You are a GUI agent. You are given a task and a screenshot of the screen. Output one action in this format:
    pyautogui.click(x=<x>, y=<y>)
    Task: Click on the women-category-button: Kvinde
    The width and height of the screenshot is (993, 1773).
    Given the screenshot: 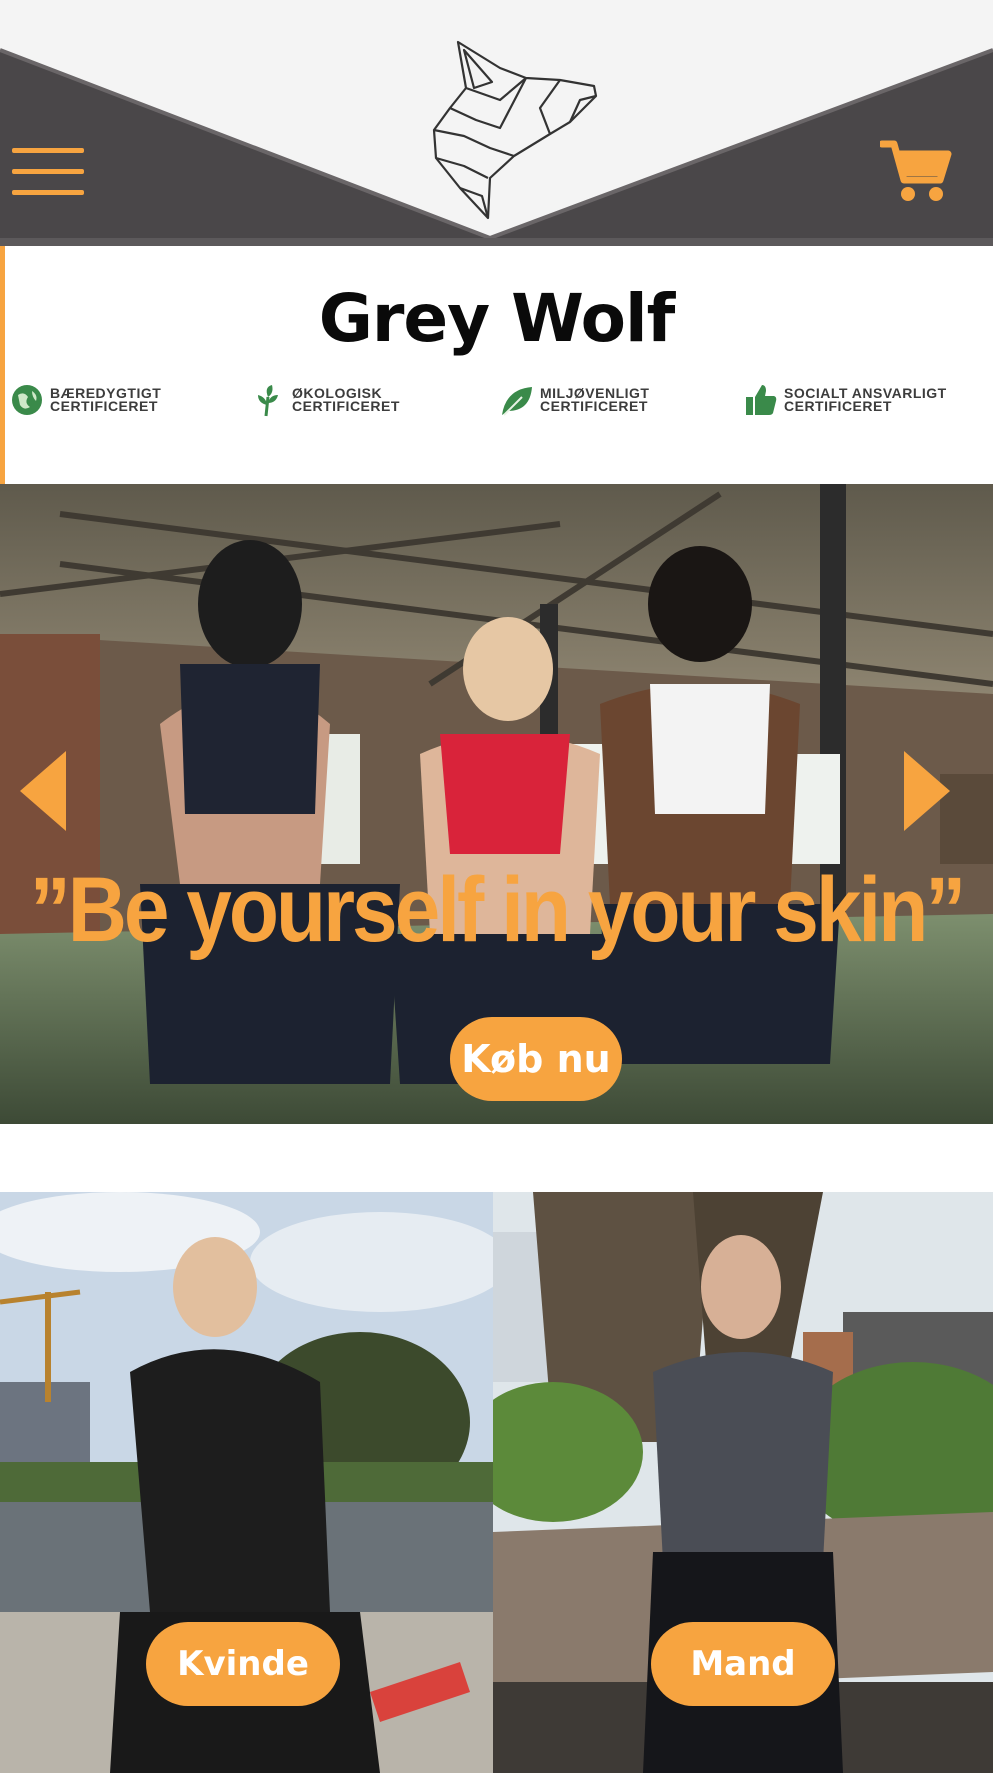 What is the action you would take?
    pyautogui.click(x=243, y=1664)
    